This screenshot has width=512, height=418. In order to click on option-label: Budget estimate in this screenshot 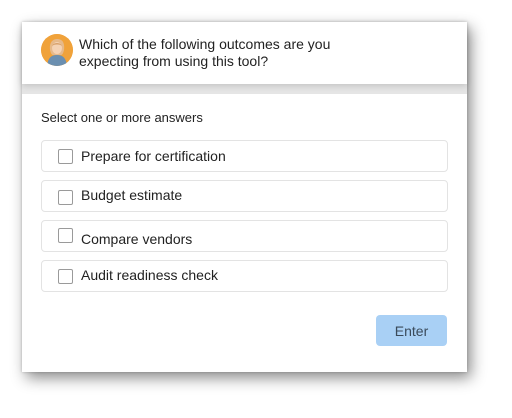, I will do `click(132, 195)`.